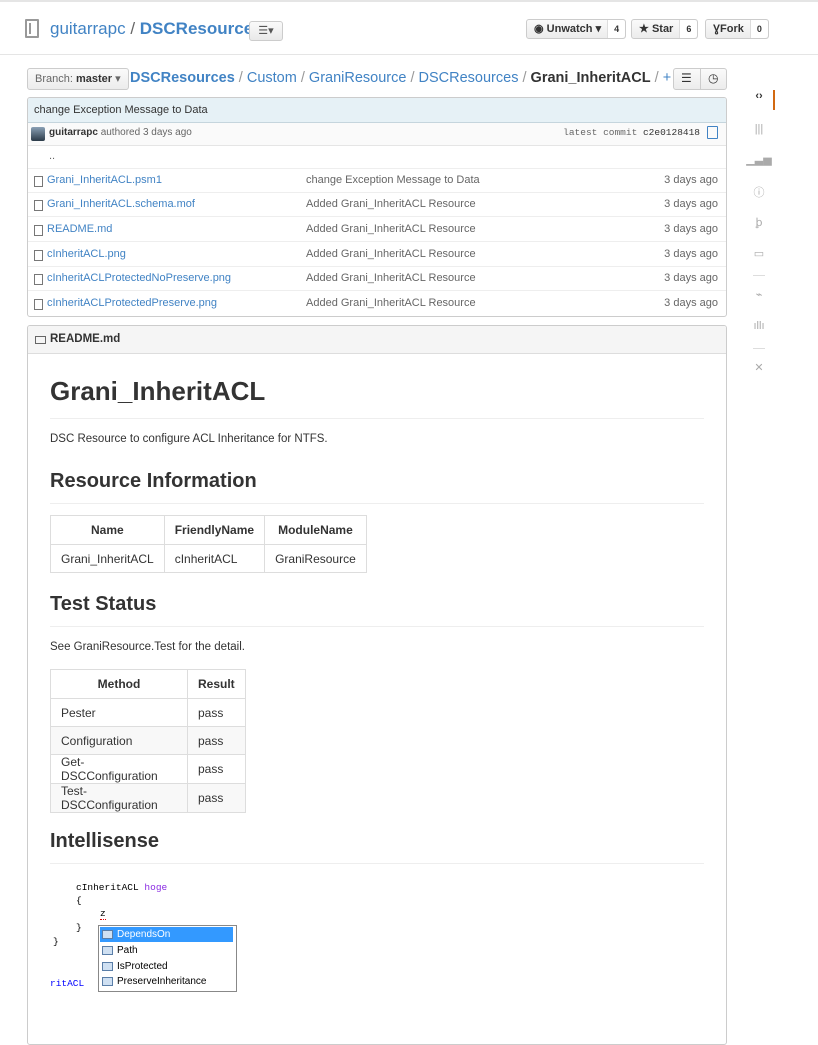 The height and width of the screenshot is (1045, 818). Describe the element at coordinates (139, 278) in the screenshot. I see `file-name: cInheritACLProtectedNoPreserve.png` at that location.